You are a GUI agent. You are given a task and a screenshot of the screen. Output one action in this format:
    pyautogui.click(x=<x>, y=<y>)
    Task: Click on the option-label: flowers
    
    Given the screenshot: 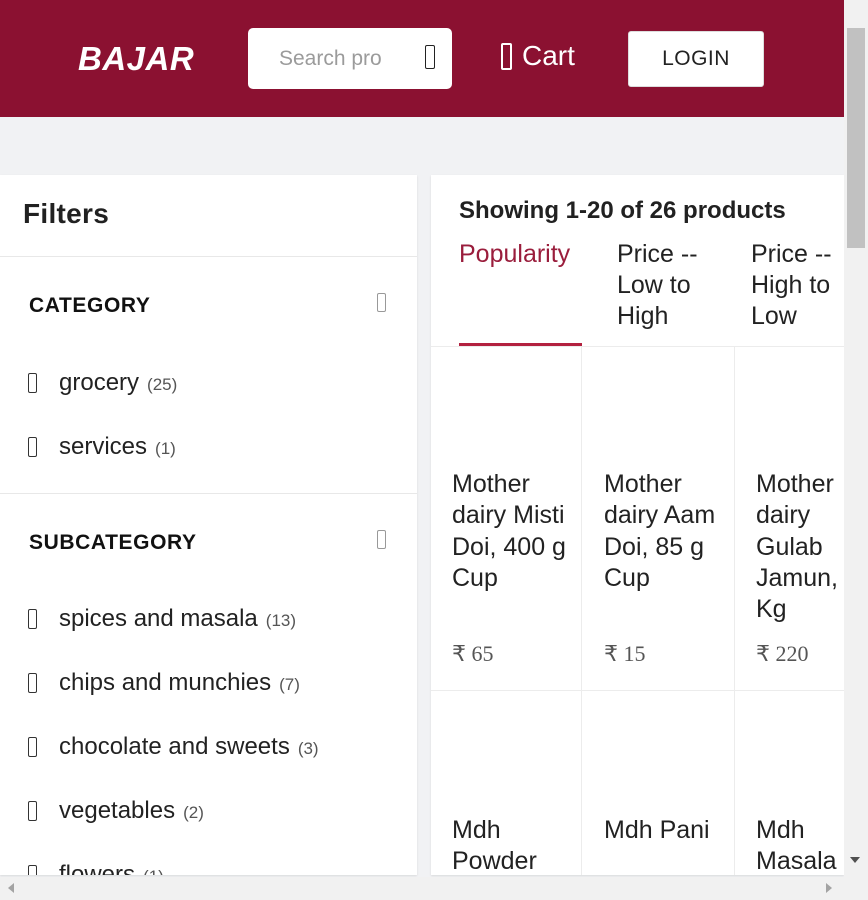 What is the action you would take?
    pyautogui.click(x=97, y=868)
    